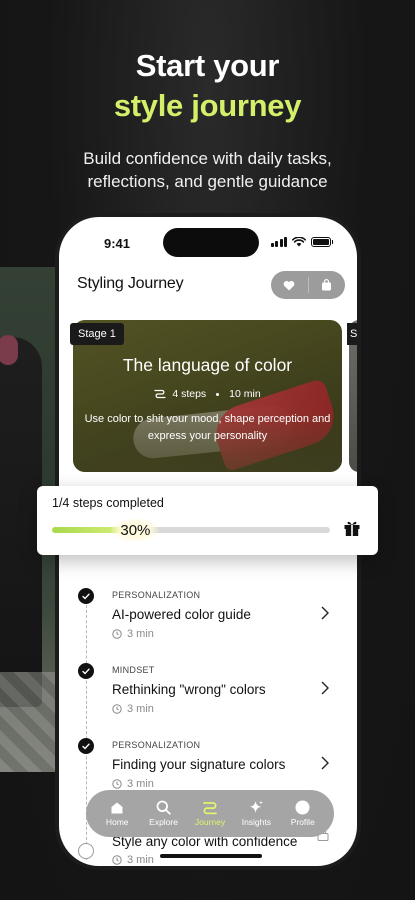 Image resolution: width=415 pixels, height=900 pixels. Describe the element at coordinates (299, 242) in the screenshot. I see `wifi-icon` at that location.